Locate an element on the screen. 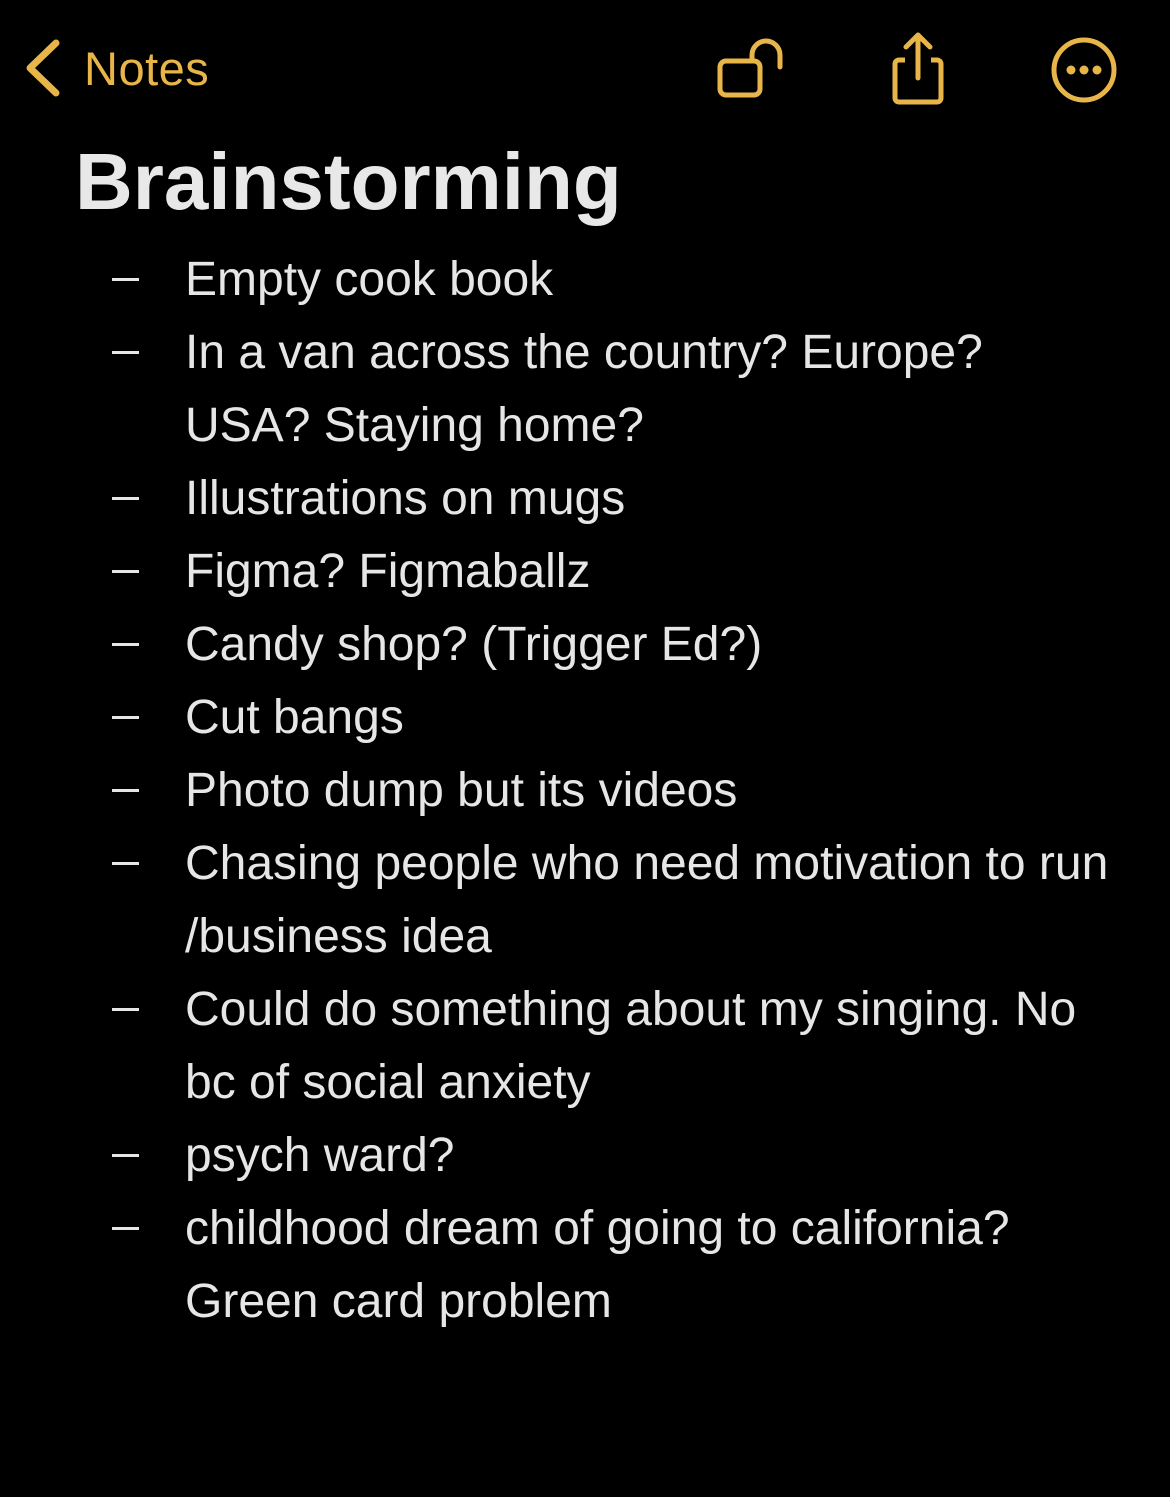  navigation-bar: Notes is located at coordinates (585, 68).